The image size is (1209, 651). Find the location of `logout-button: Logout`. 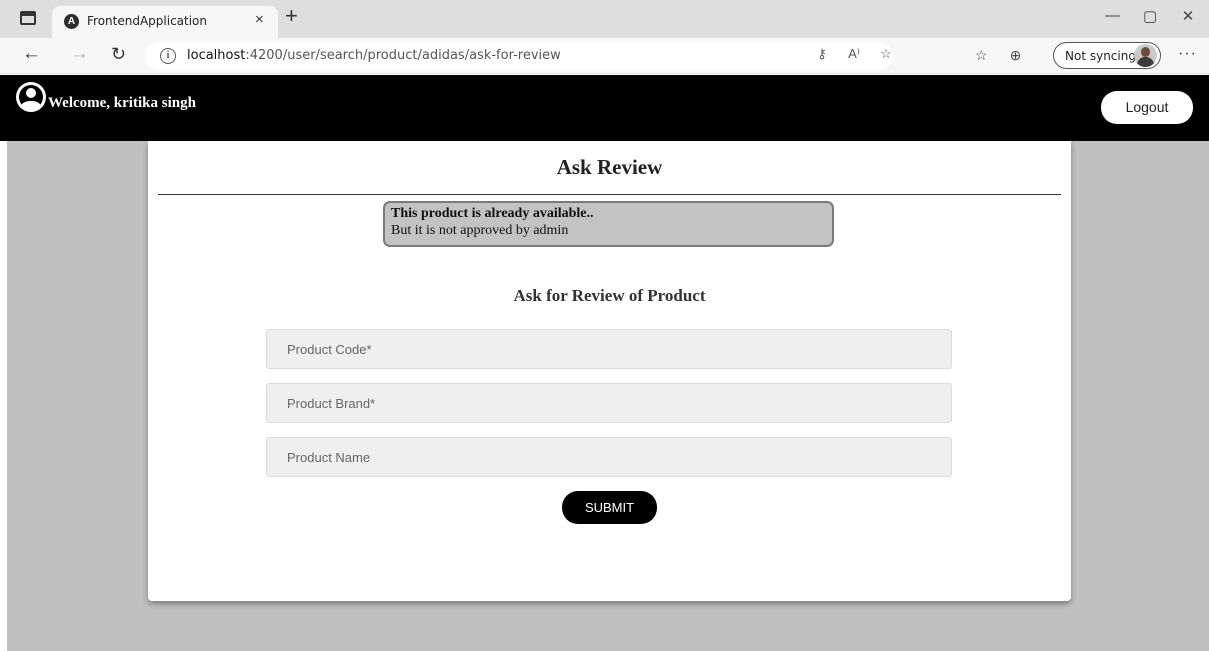

logout-button: Logout is located at coordinates (1147, 107).